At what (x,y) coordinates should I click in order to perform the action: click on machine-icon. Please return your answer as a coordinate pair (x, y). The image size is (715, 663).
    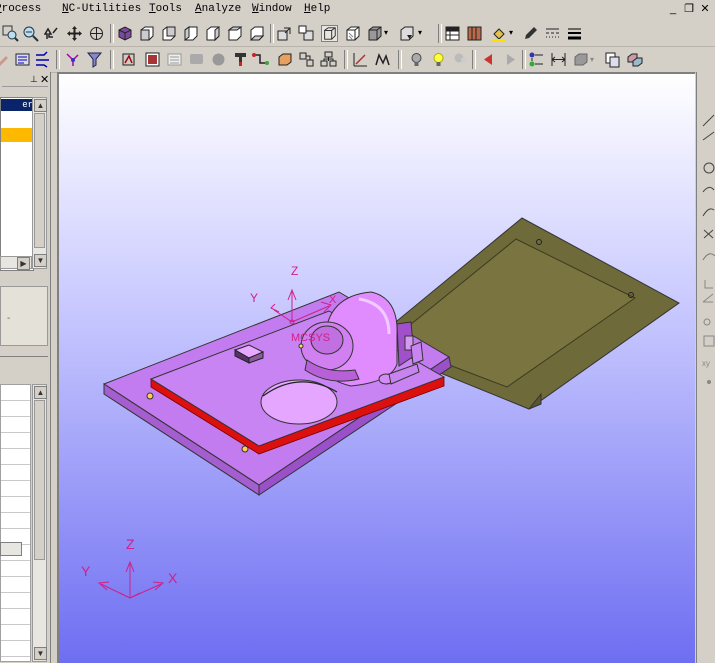
    Looking at the image, I should click on (22, 59).